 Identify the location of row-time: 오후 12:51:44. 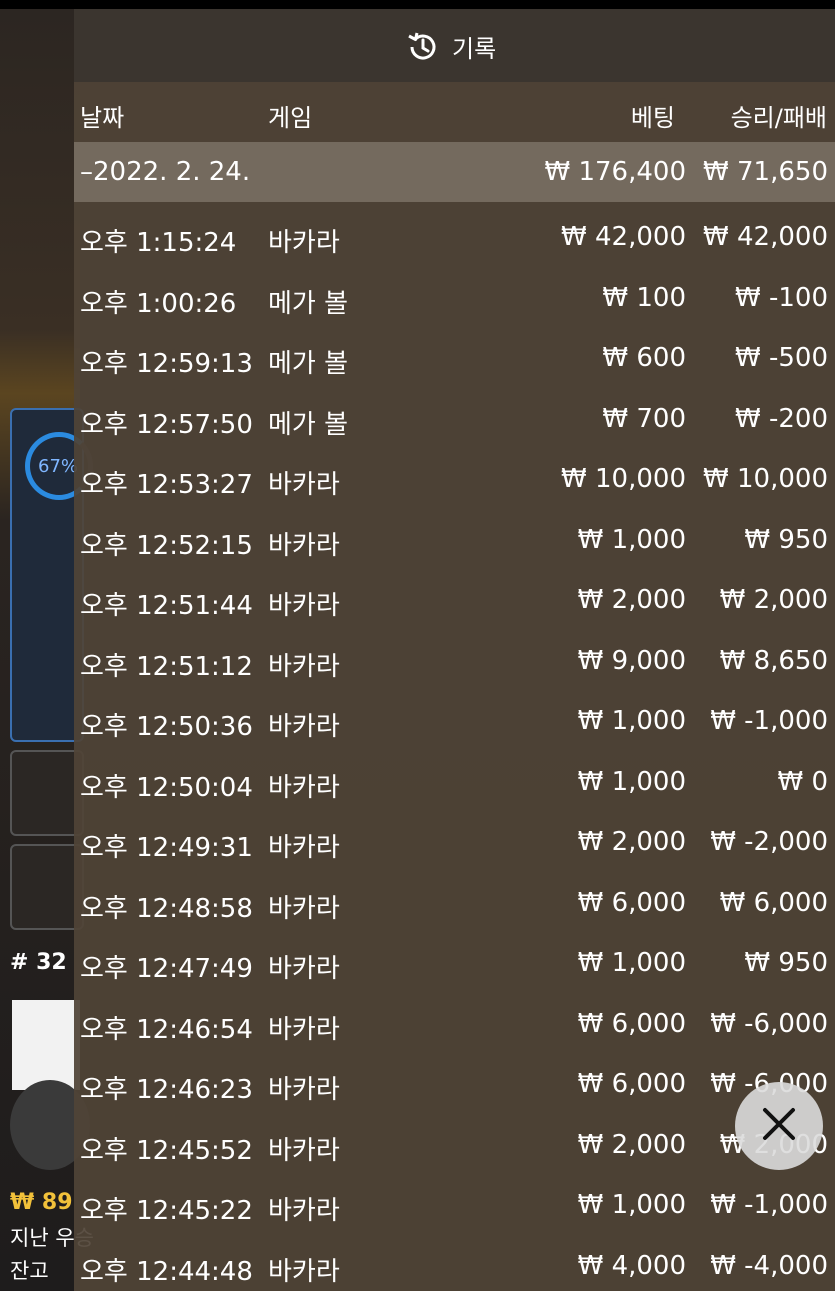
(166, 606).